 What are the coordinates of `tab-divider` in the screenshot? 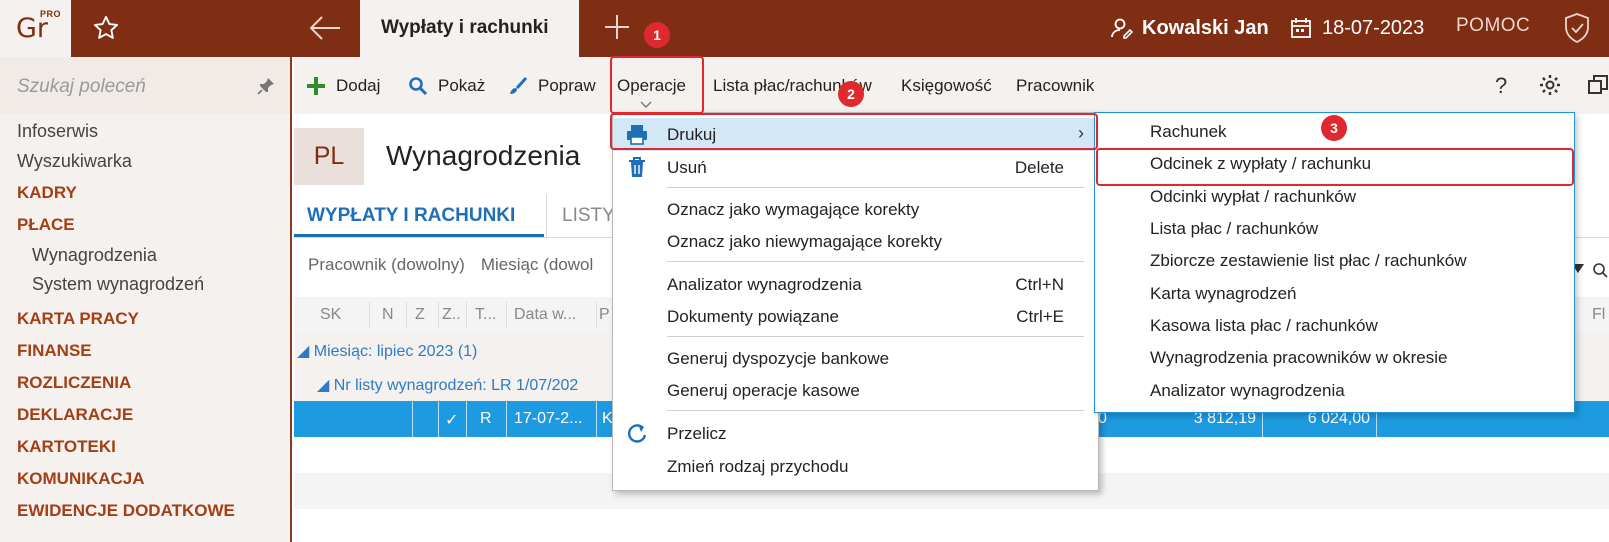 It's located at (546, 216).